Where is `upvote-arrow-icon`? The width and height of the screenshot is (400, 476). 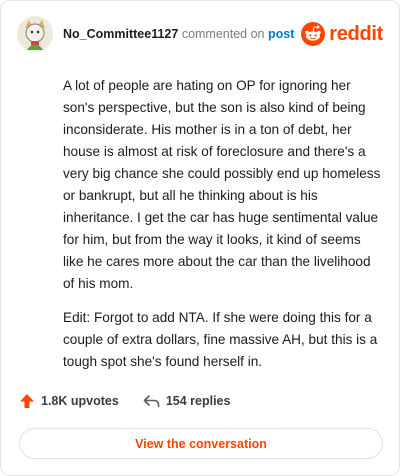
upvote-arrow-icon is located at coordinates (27, 401).